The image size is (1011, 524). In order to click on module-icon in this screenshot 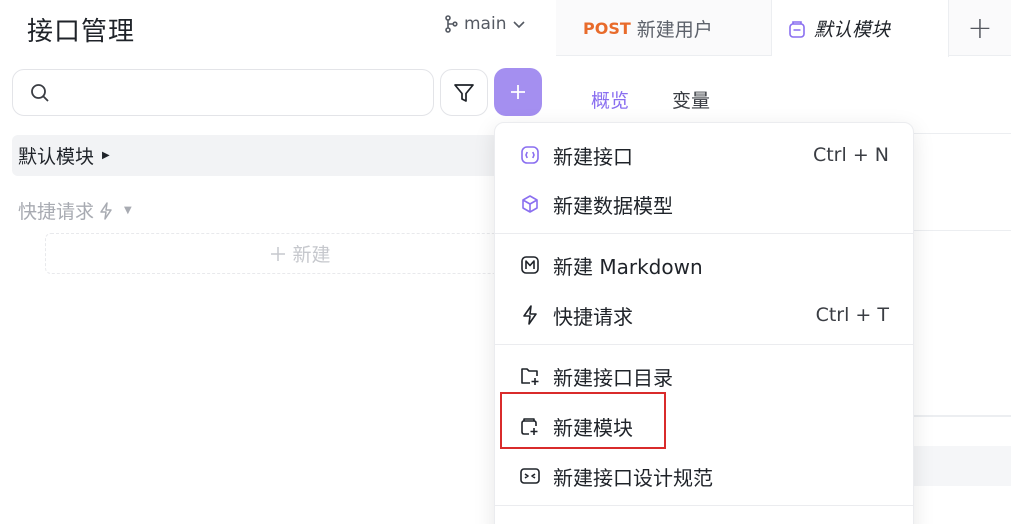, I will do `click(797, 29)`.